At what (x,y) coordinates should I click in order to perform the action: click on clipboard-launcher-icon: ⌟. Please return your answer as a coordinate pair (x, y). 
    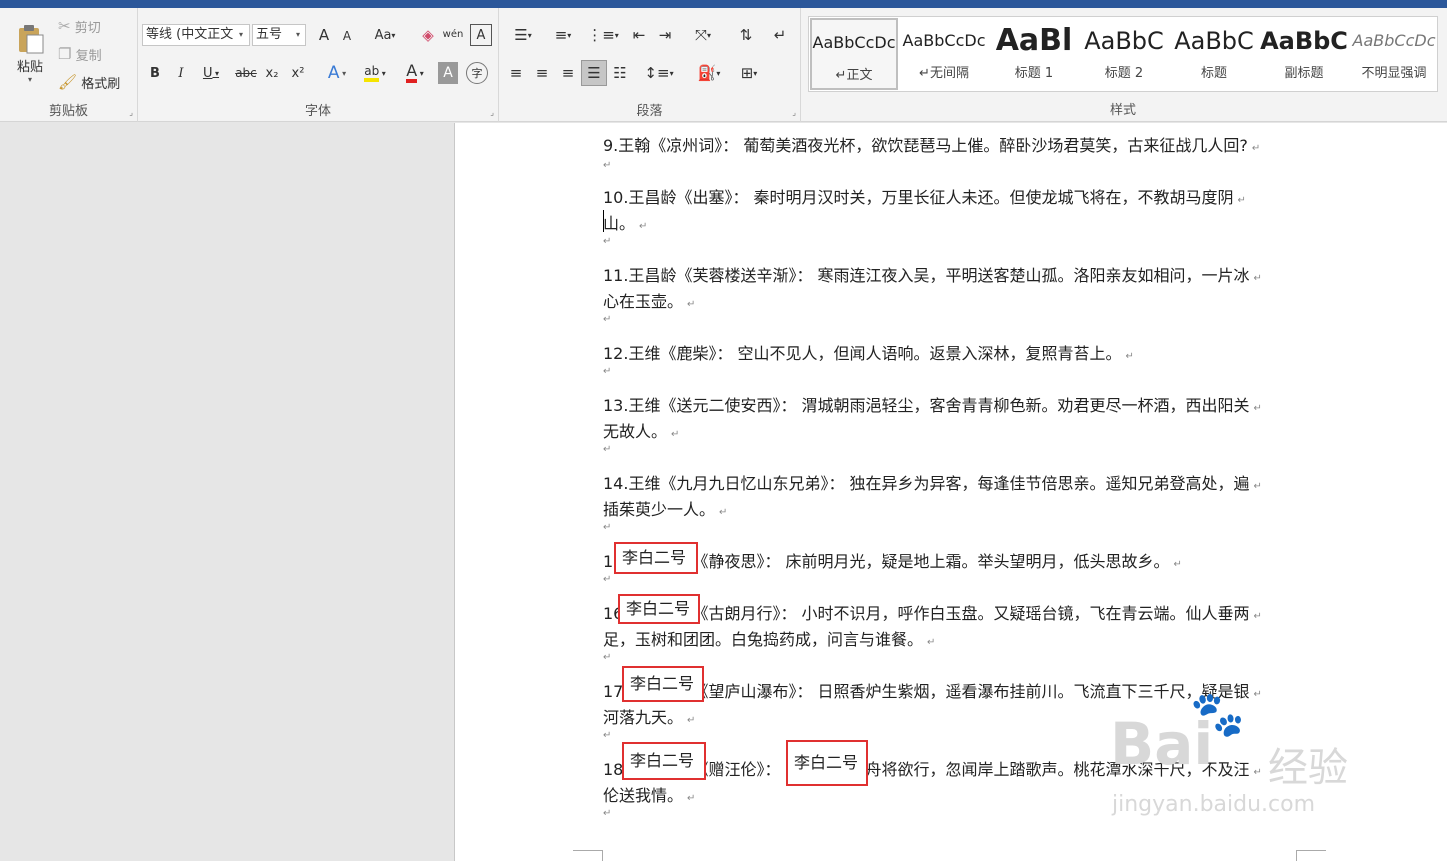
    Looking at the image, I should click on (131, 112).